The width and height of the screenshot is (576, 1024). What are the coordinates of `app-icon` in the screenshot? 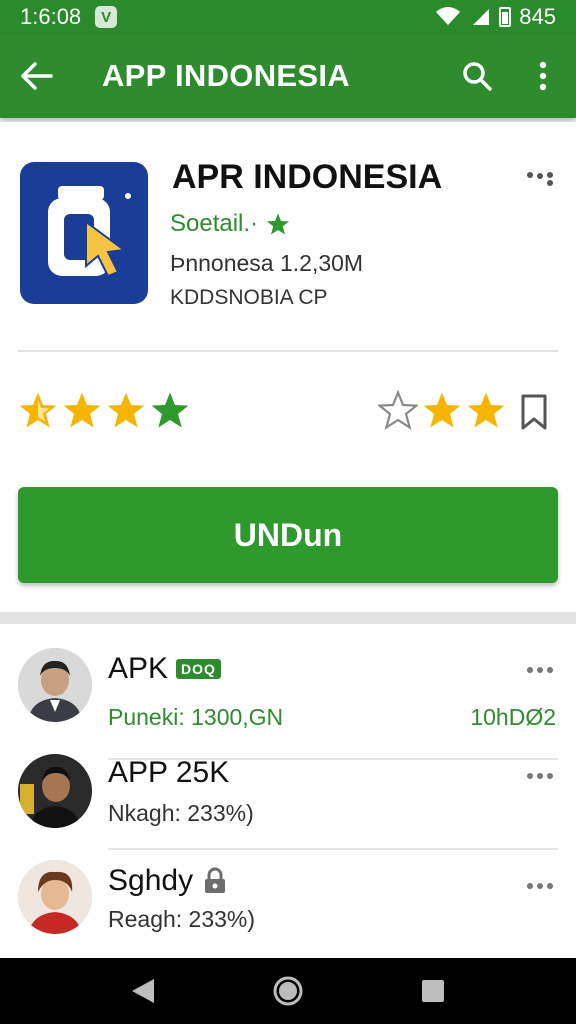 It's located at (84, 233).